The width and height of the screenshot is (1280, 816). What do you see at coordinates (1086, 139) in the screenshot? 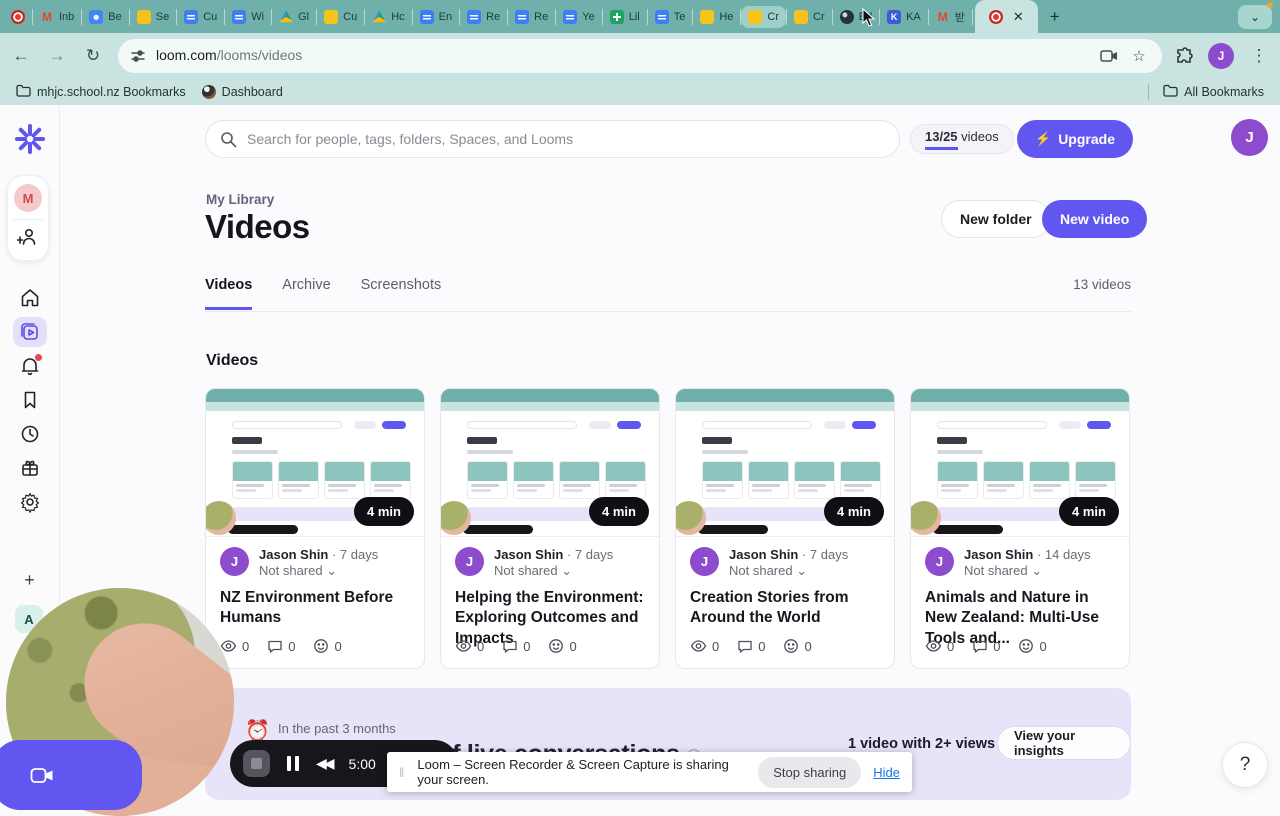
I see `upgrade-label: Upgrade` at bounding box center [1086, 139].